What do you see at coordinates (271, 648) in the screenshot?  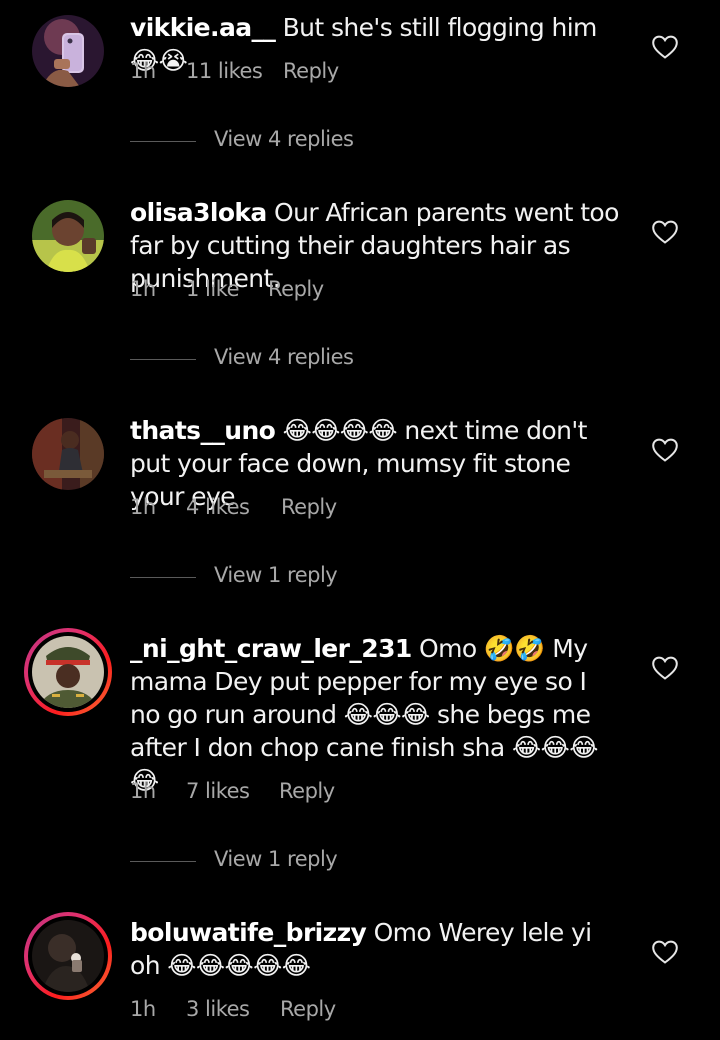 I see `username-link: _ni_ght_craw_ler_231` at bounding box center [271, 648].